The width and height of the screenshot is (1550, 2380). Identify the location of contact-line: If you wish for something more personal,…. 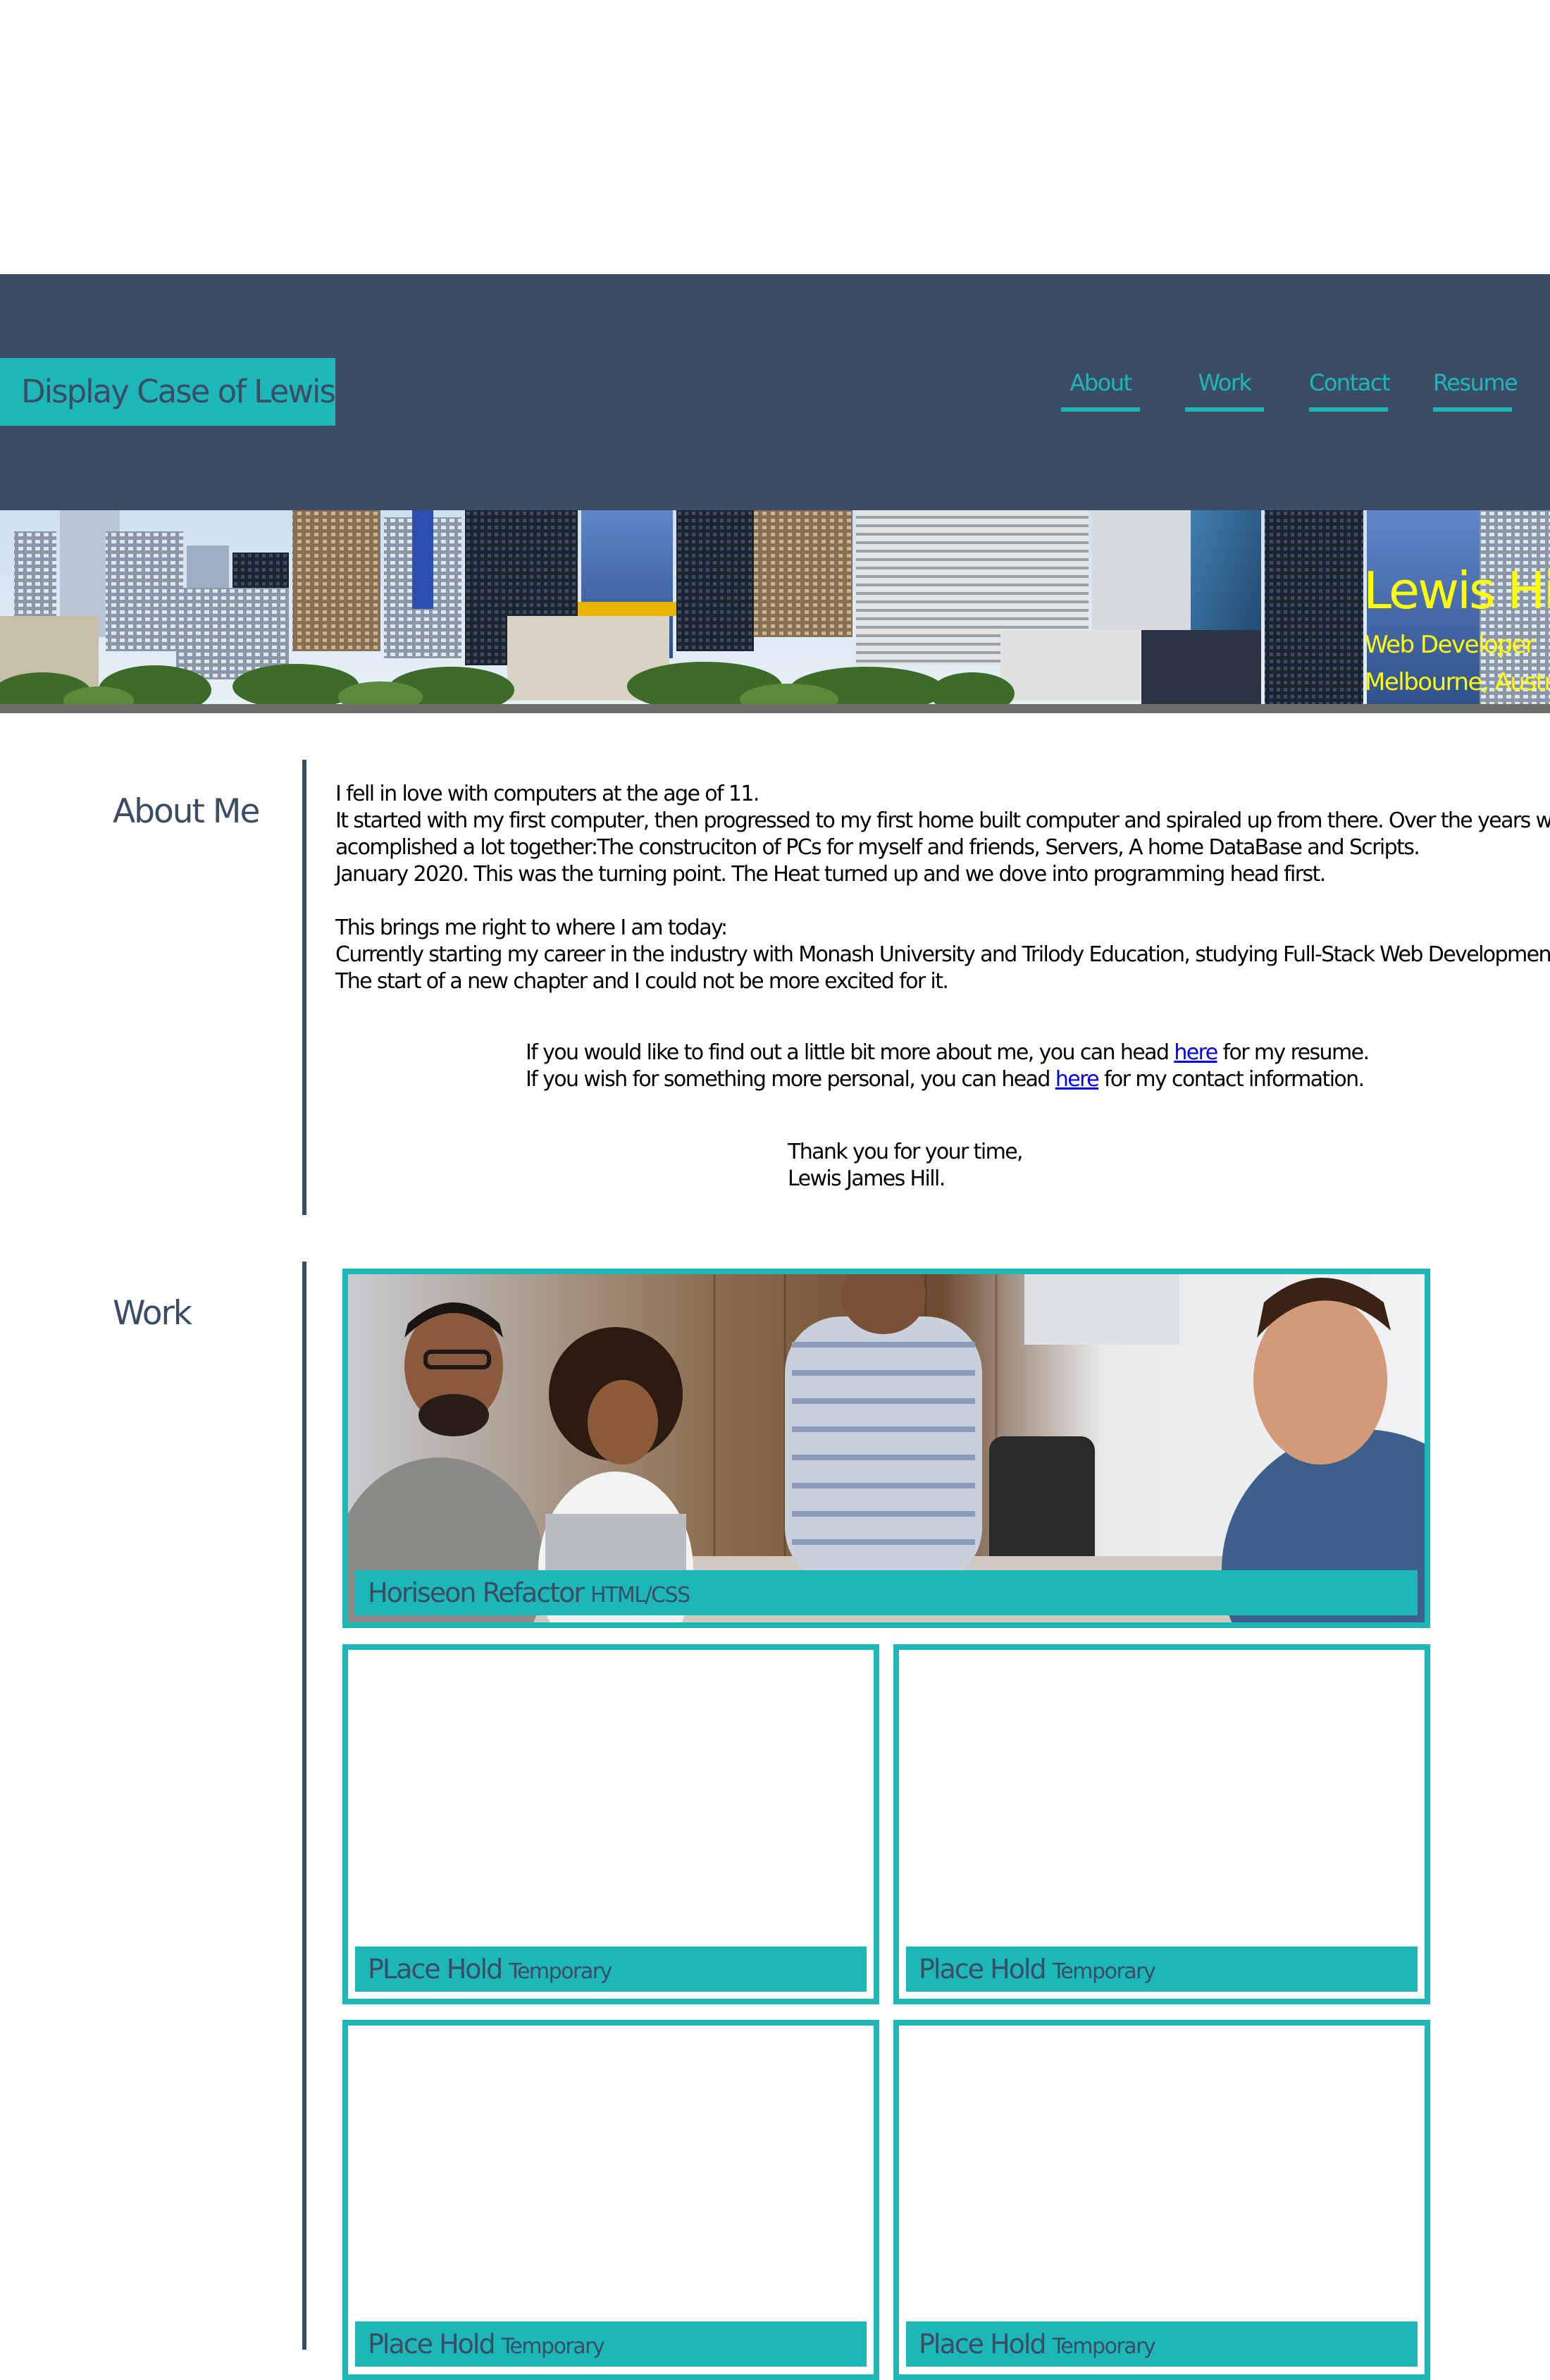
(947, 1079).